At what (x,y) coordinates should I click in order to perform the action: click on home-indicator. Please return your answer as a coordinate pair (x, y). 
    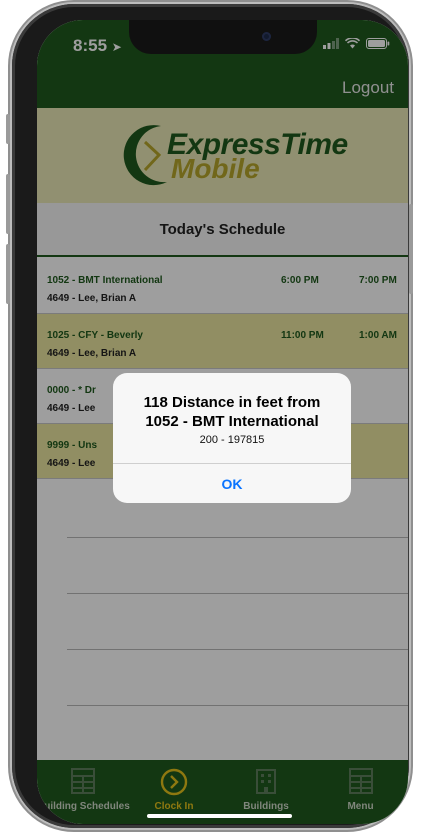
    Looking at the image, I should click on (219, 816).